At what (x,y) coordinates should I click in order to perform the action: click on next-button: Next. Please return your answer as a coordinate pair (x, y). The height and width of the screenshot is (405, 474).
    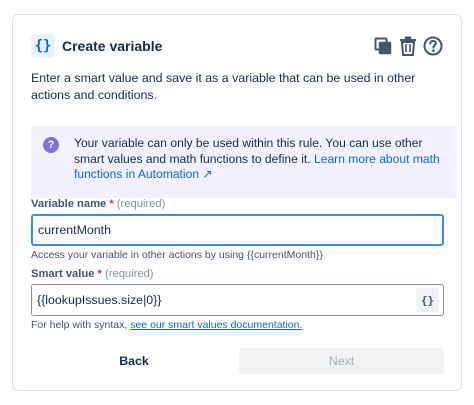
    Looking at the image, I should click on (341, 361).